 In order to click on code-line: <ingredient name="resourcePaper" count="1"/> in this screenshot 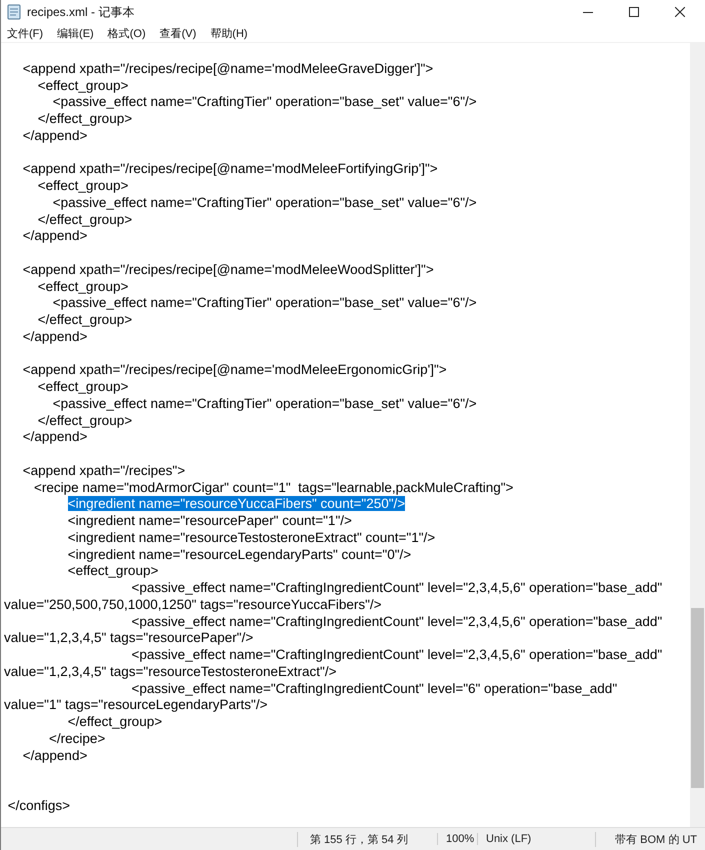, I will do `click(210, 520)`.